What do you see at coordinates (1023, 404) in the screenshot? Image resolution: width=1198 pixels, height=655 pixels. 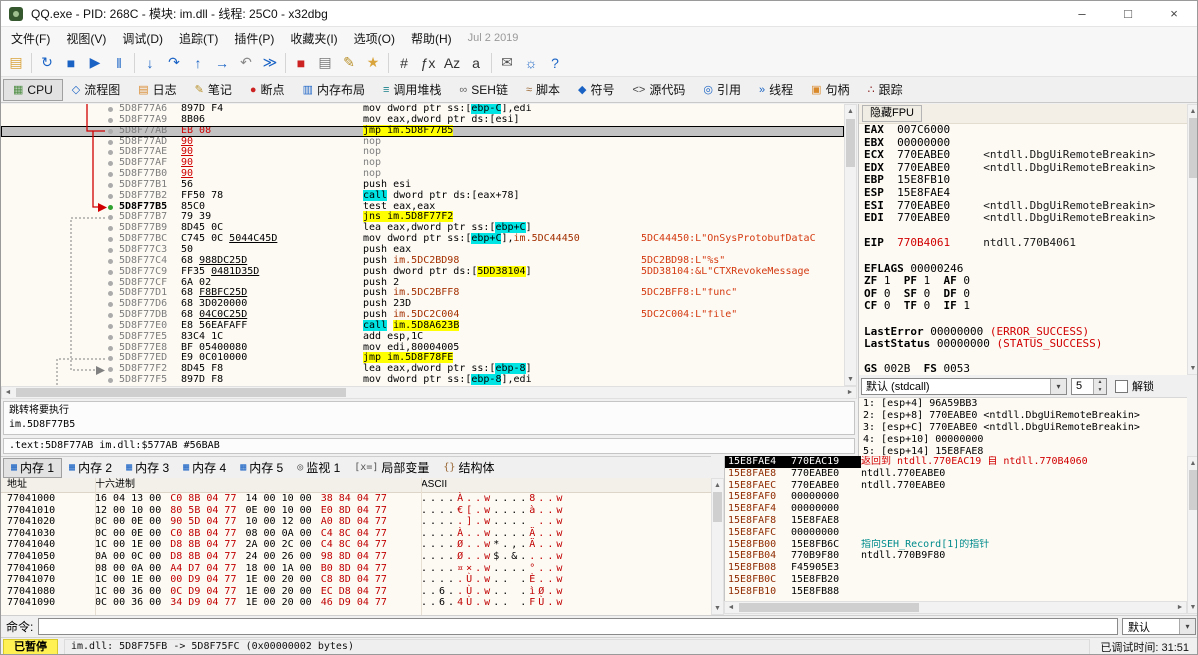 I see `arg-row: 1: [esp+4] 96A59BB3` at bounding box center [1023, 404].